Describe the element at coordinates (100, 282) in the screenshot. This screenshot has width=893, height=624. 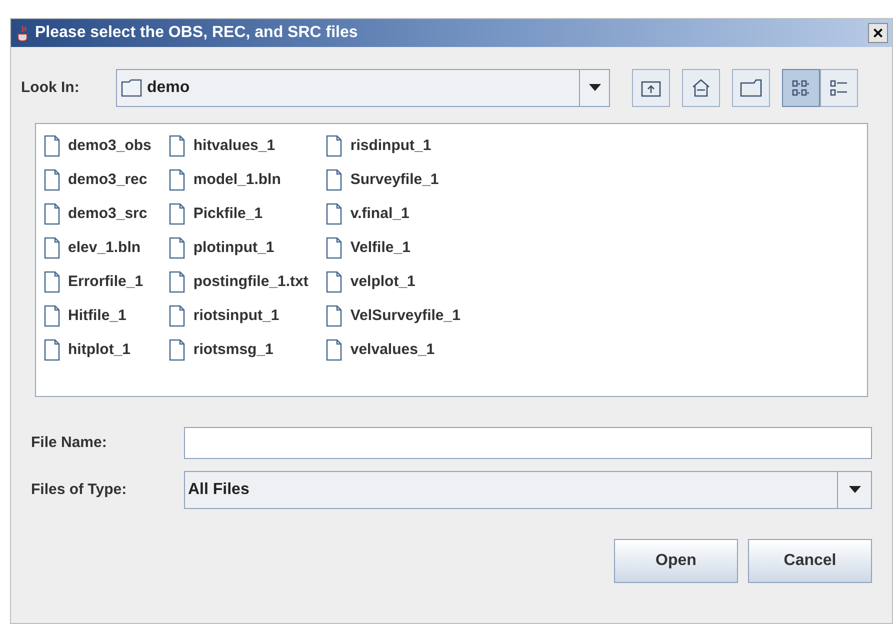
I see `file-item: Errorfile_1` at that location.